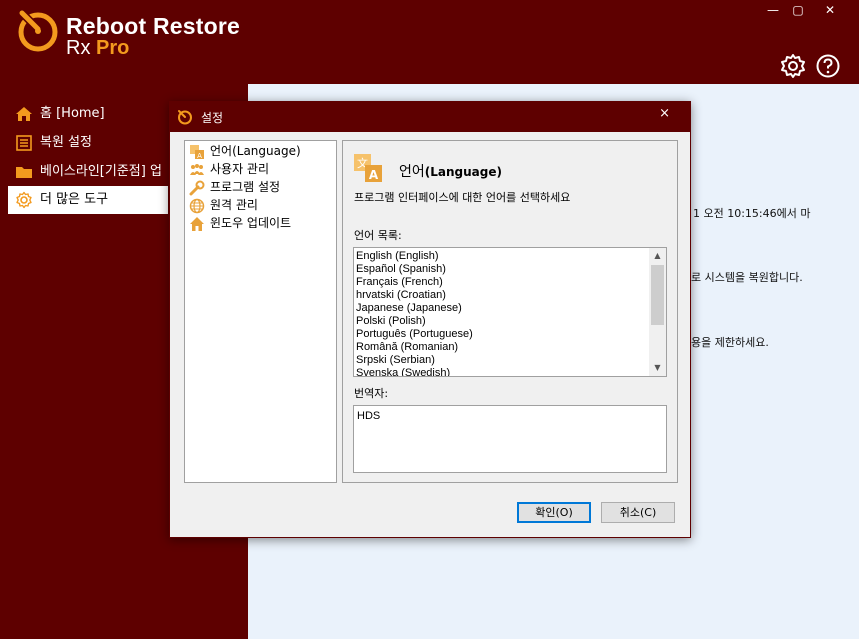  Describe the element at coordinates (240, 169) in the screenshot. I see `tree-item-label: 사용자 관리` at that location.